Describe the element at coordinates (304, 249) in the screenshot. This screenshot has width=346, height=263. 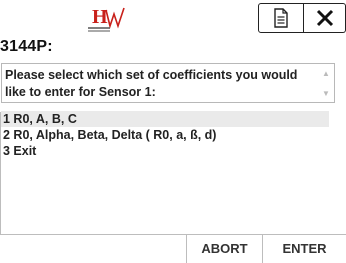
I see `enter-button: ENTER` at that location.